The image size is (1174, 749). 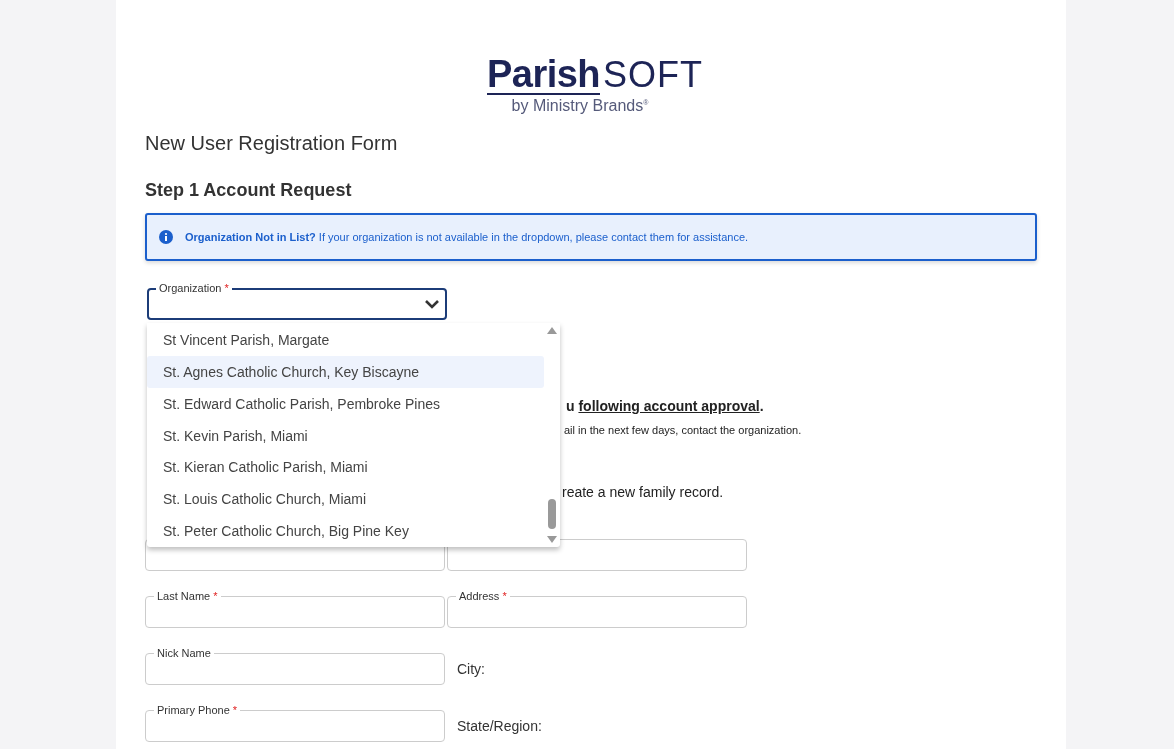 What do you see at coordinates (499, 725) in the screenshot?
I see `field-label: State/Region:` at bounding box center [499, 725].